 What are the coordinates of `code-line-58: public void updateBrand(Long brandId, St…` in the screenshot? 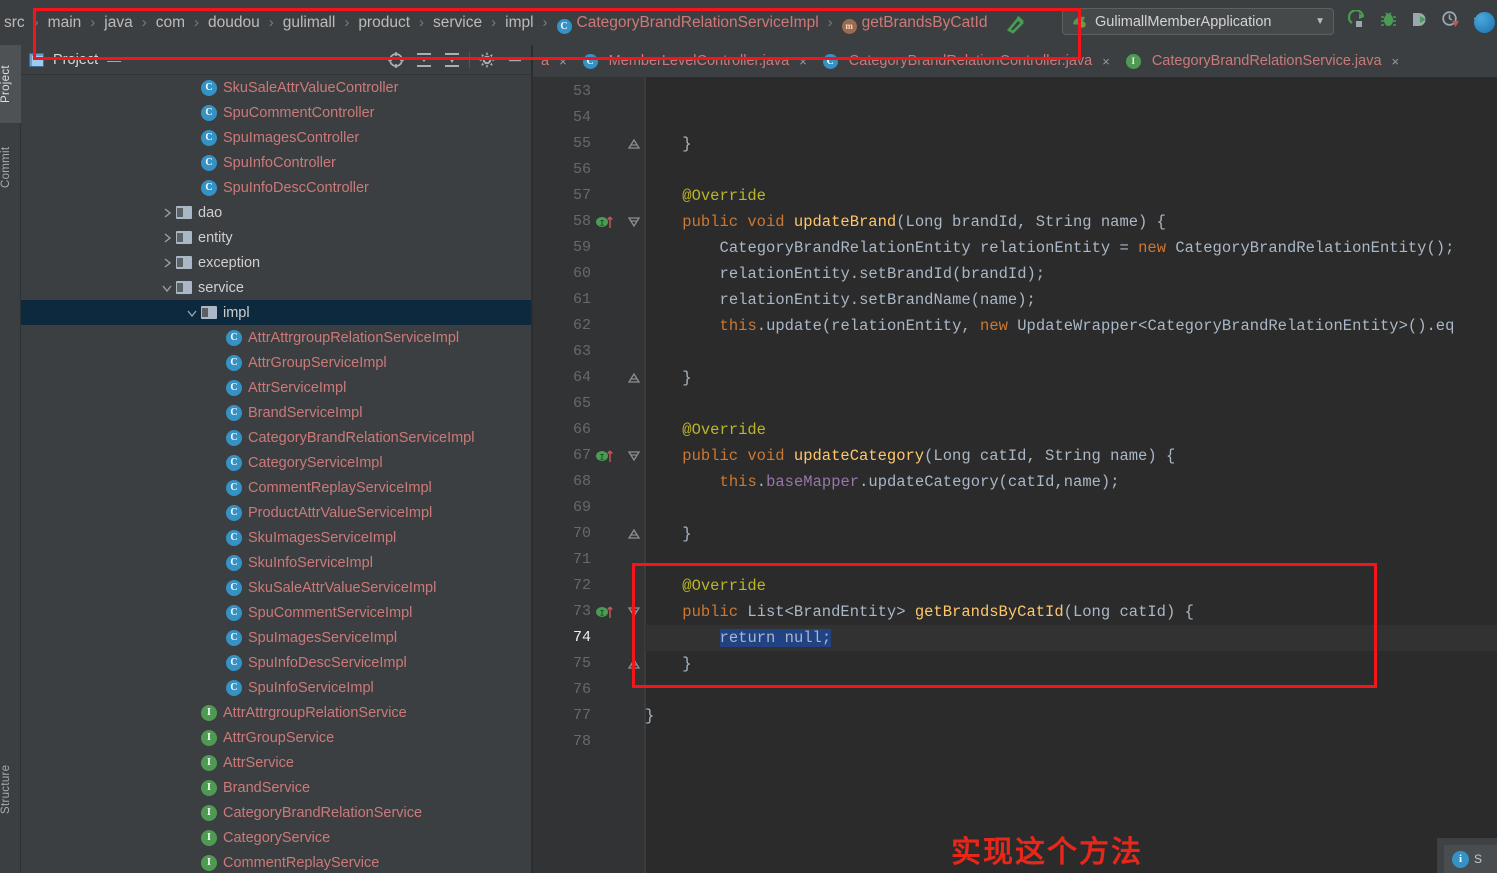 It's located at (924, 222).